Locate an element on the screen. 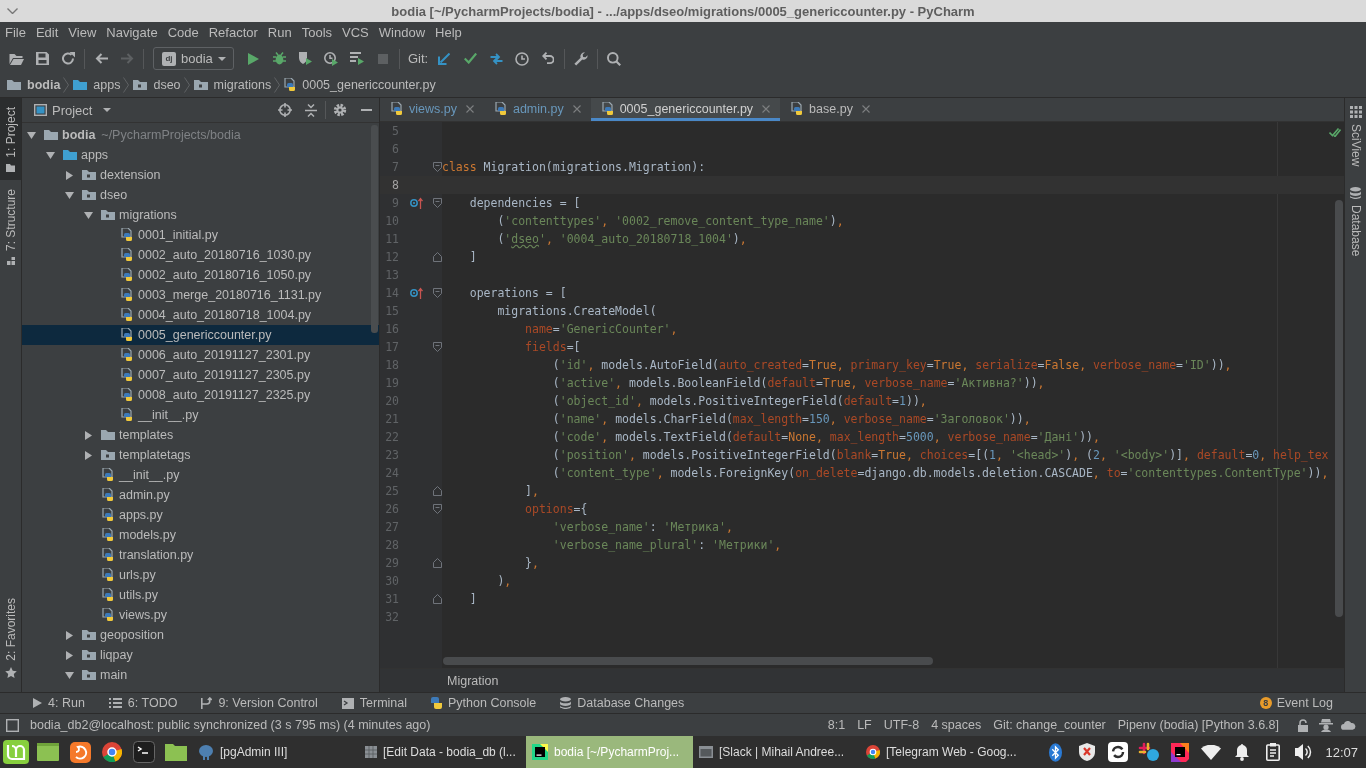 The width and height of the screenshot is (1366, 768). tool-window-tab: 6: TODO is located at coordinates (143, 703).